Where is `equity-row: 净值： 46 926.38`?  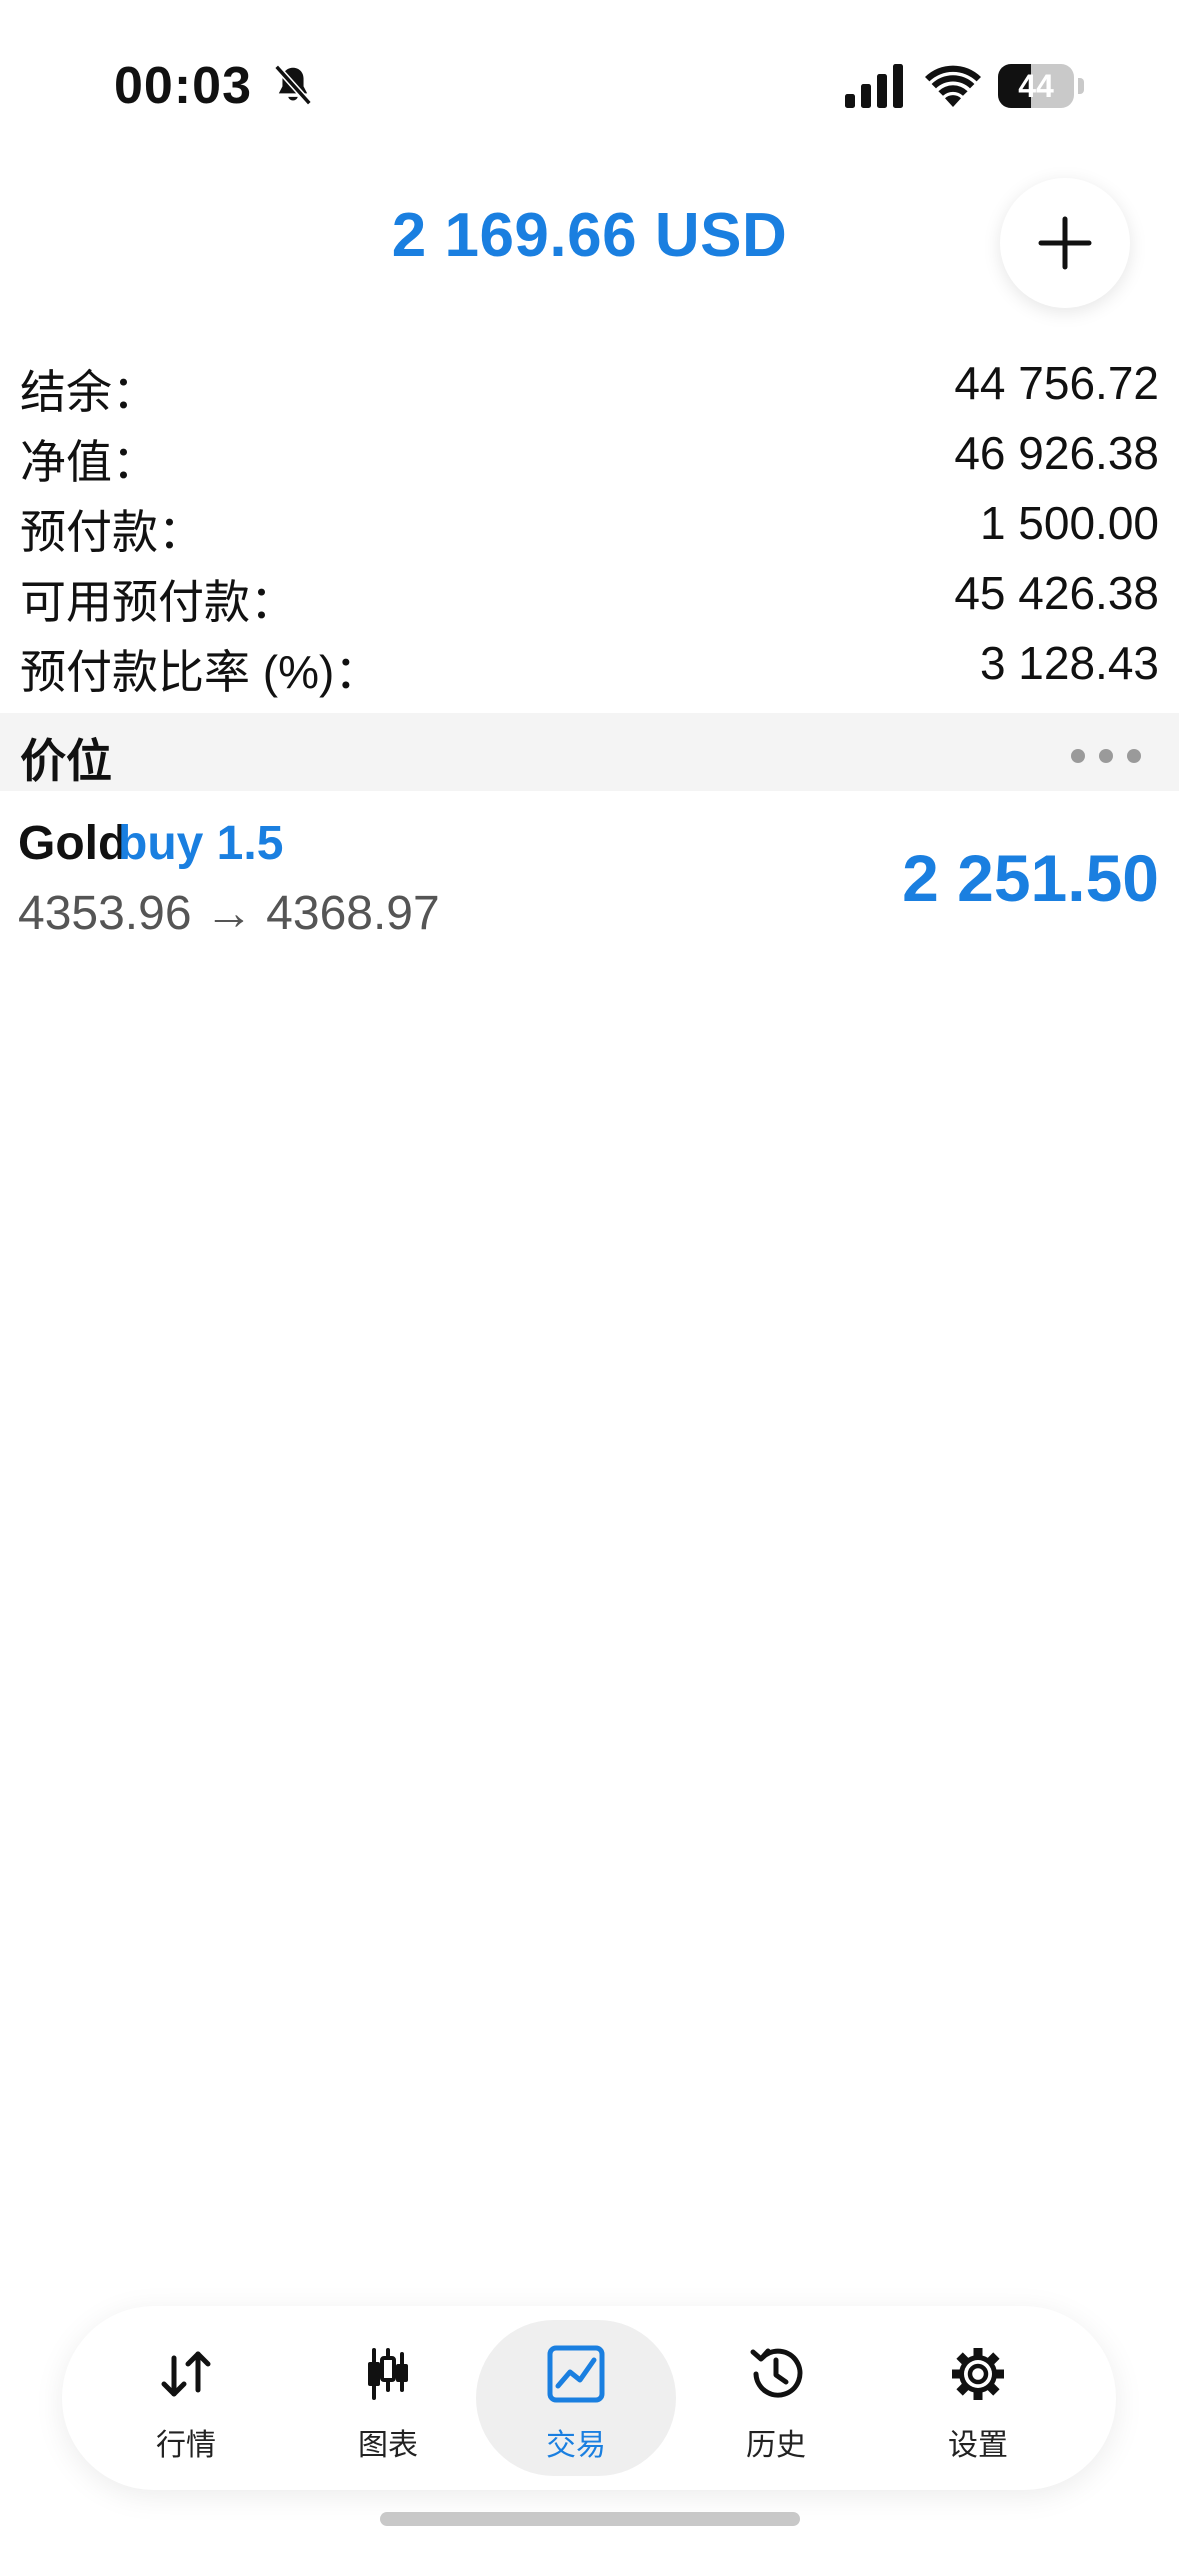
equity-row: 净值： 46 926.38 is located at coordinates (589, 455).